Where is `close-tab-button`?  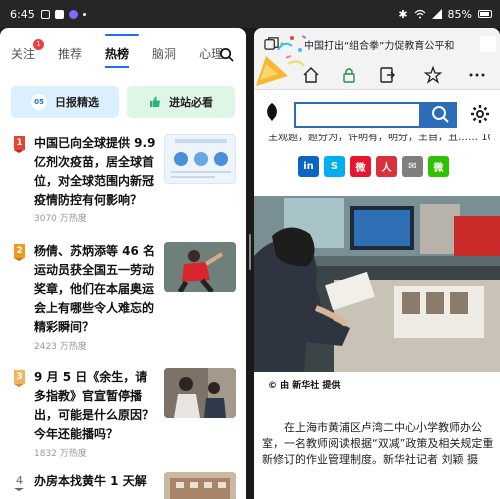 close-tab-button is located at coordinates (488, 44).